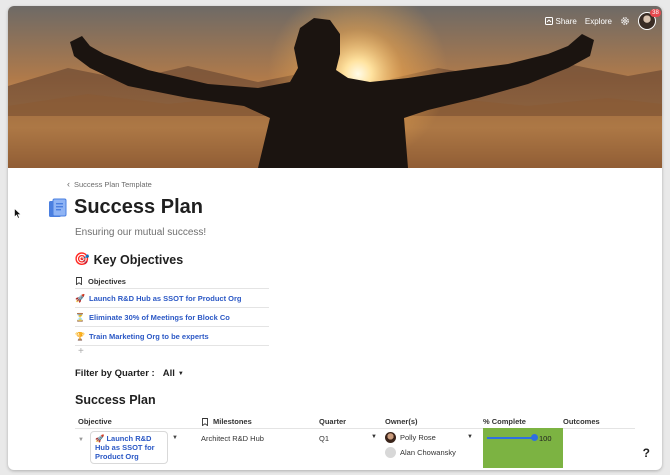 This screenshot has width=670, height=475. I want to click on settings-button, so click(625, 21).